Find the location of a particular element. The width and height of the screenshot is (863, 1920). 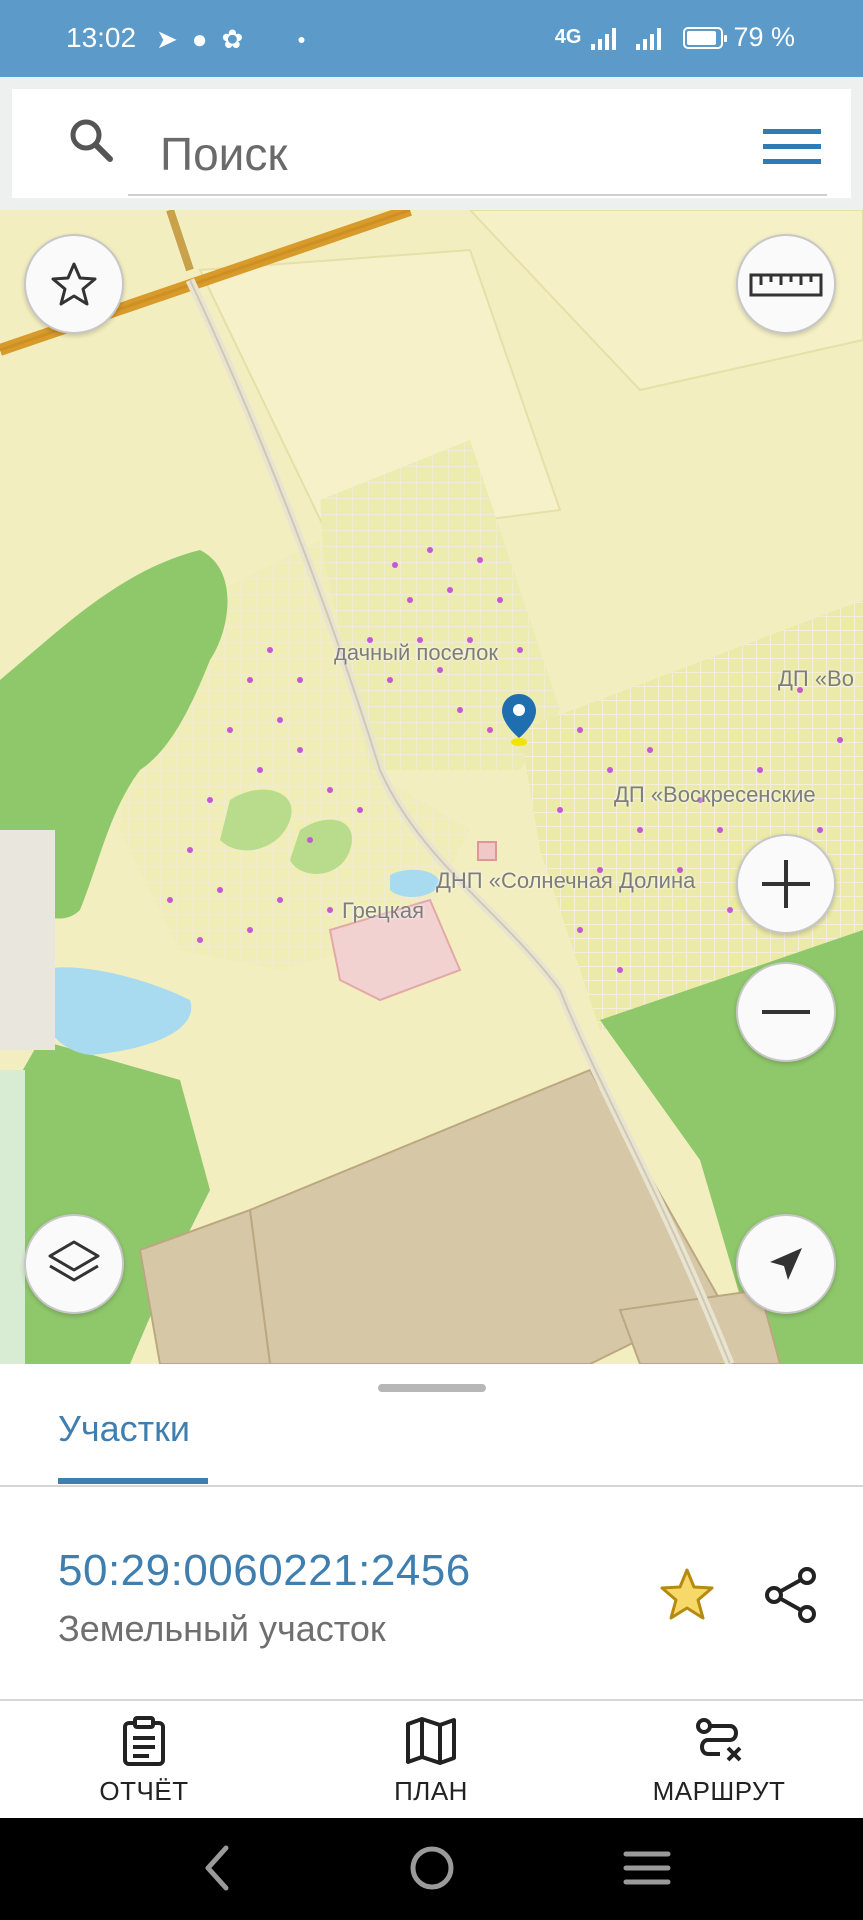

my-location-button is located at coordinates (786, 1264).